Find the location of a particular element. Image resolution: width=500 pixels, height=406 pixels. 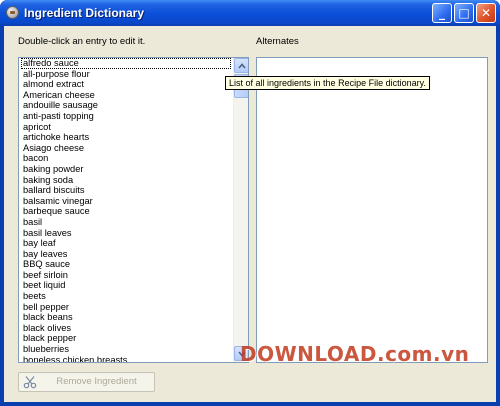

app-icon is located at coordinates (12, 12).